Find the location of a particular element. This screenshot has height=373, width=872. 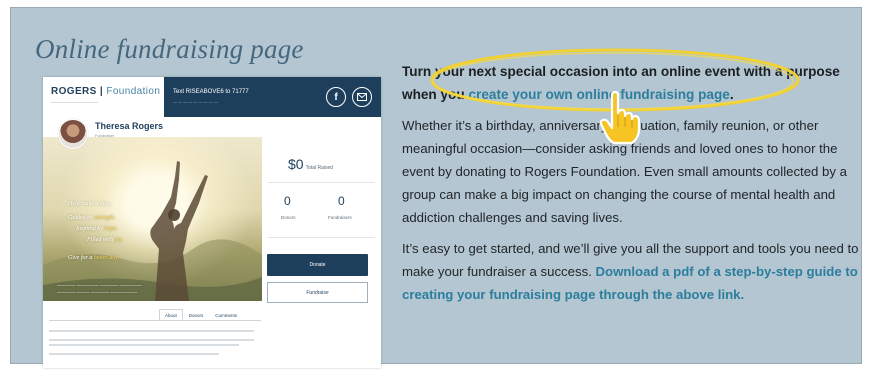

hero-caption-line-1: ———— ————— ———— ————— is located at coordinates (99, 285).